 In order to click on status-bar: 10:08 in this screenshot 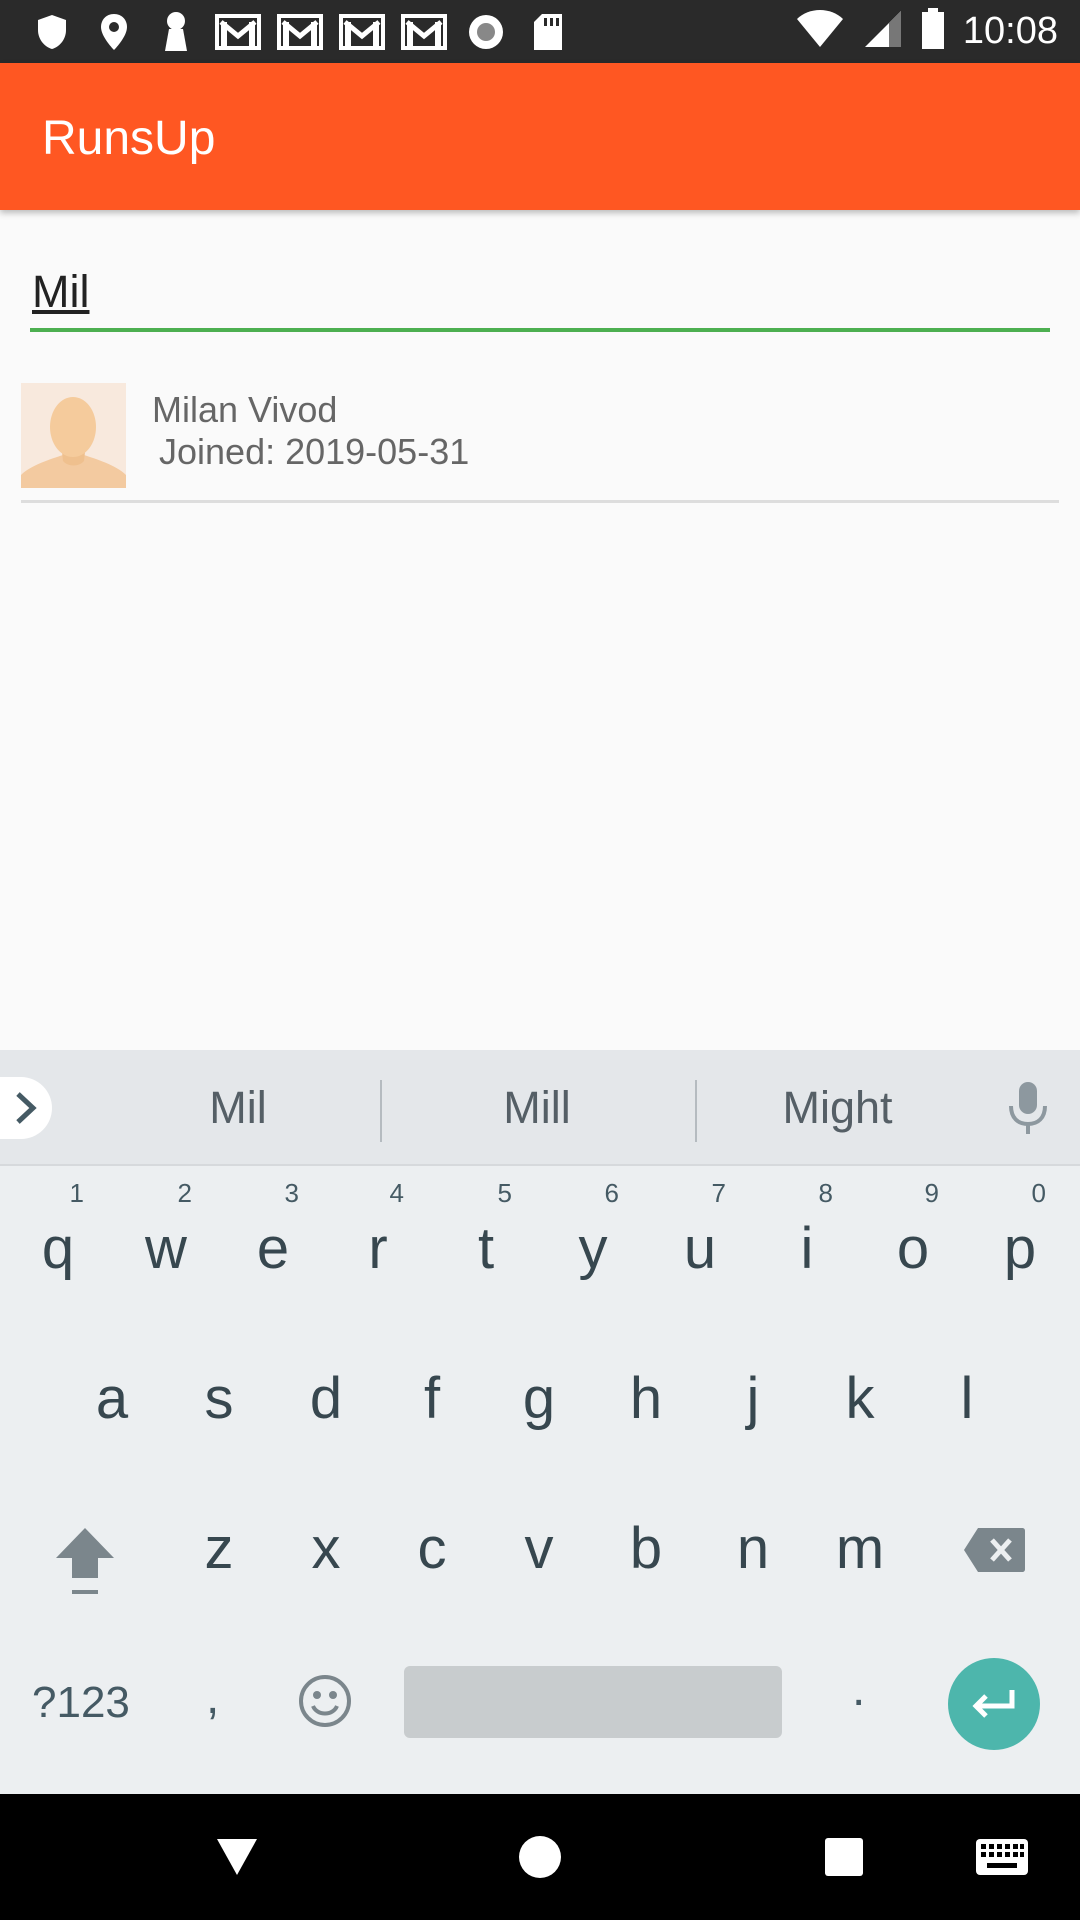, I will do `click(540, 31)`.